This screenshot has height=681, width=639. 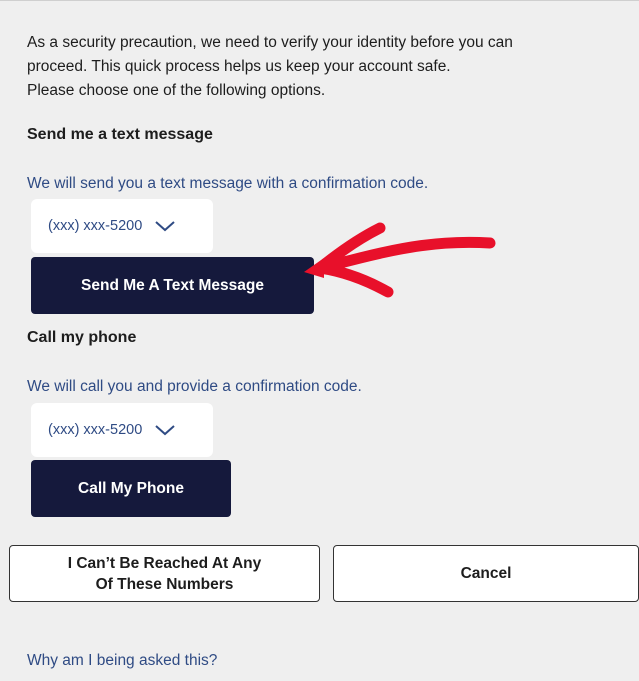 What do you see at coordinates (400, 260) in the screenshot?
I see `red-arrow-icon` at bounding box center [400, 260].